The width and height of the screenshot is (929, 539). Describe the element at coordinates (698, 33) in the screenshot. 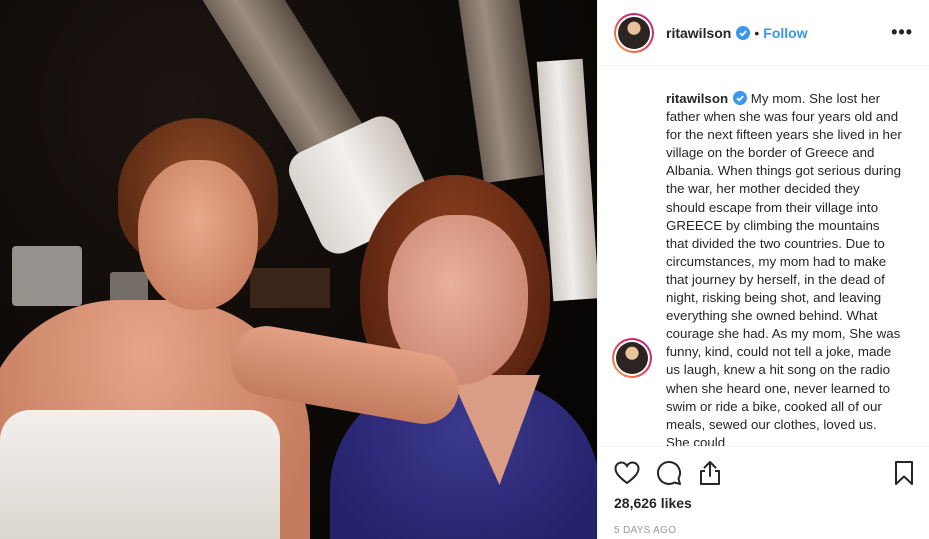

I see `header-username: ritawilson` at that location.